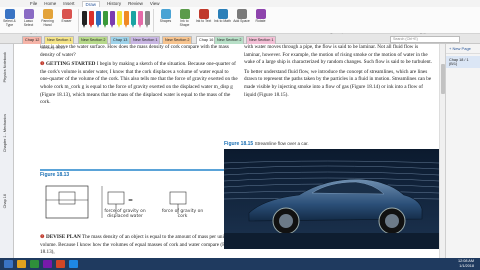  I want to click on ribbon-tab: File, so click(33, 3).